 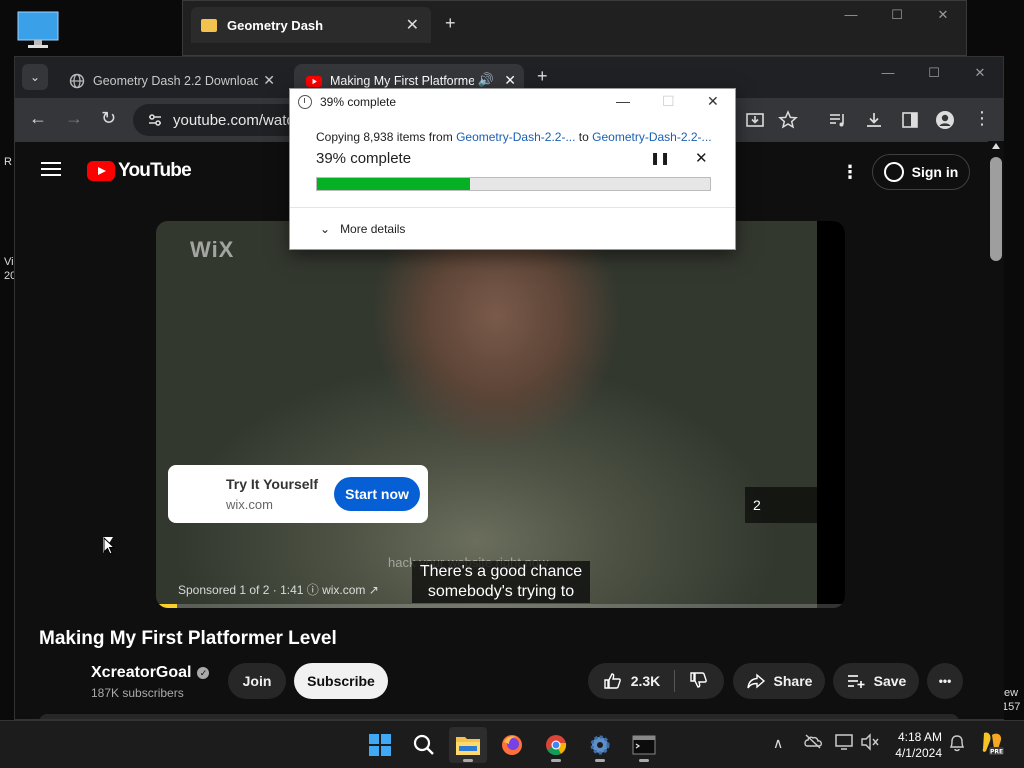 I want to click on chrome-icon, so click(x=556, y=745).